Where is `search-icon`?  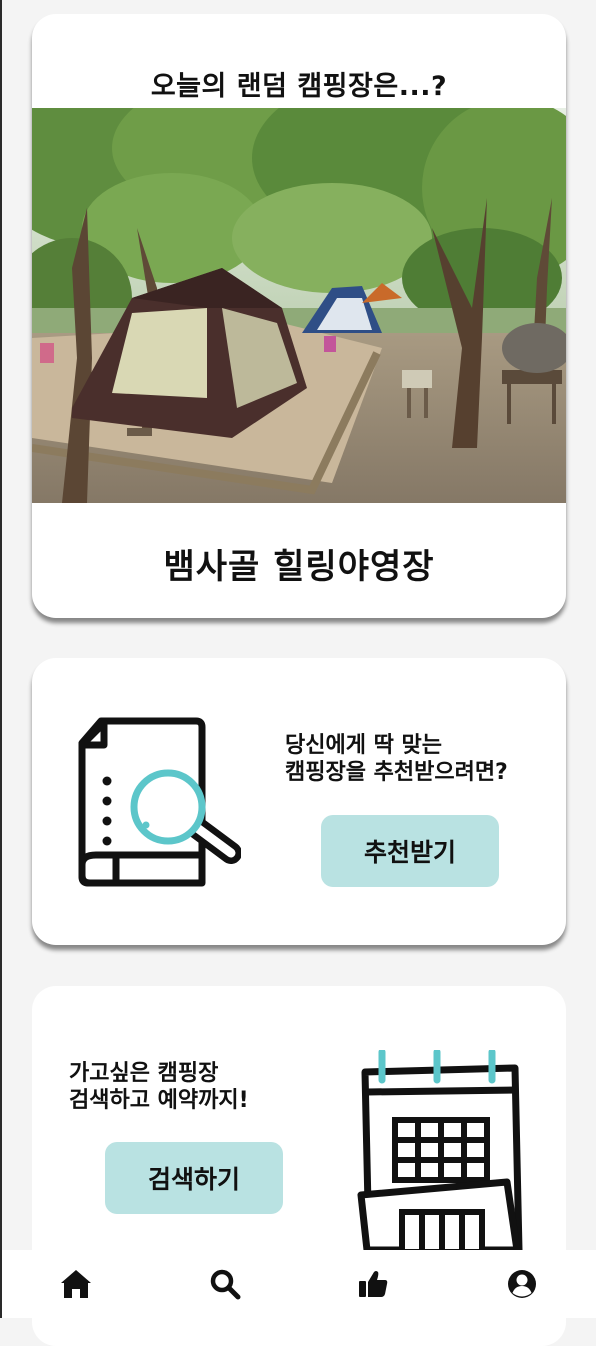 search-icon is located at coordinates (225, 1284).